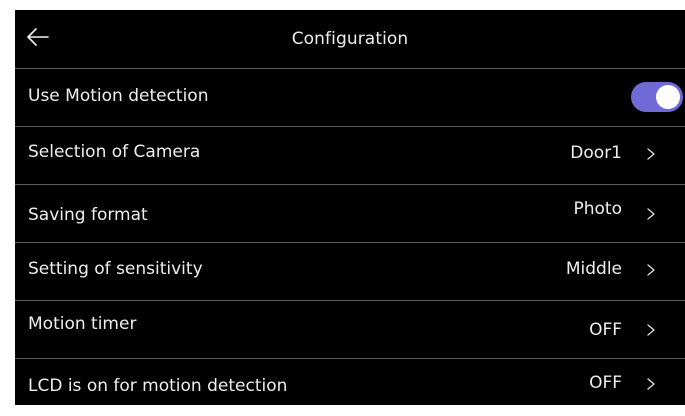 Image resolution: width=685 pixels, height=416 pixels. Describe the element at coordinates (350, 156) in the screenshot. I see `setting-row-camera-selection: Selection of Camera Door1` at that location.